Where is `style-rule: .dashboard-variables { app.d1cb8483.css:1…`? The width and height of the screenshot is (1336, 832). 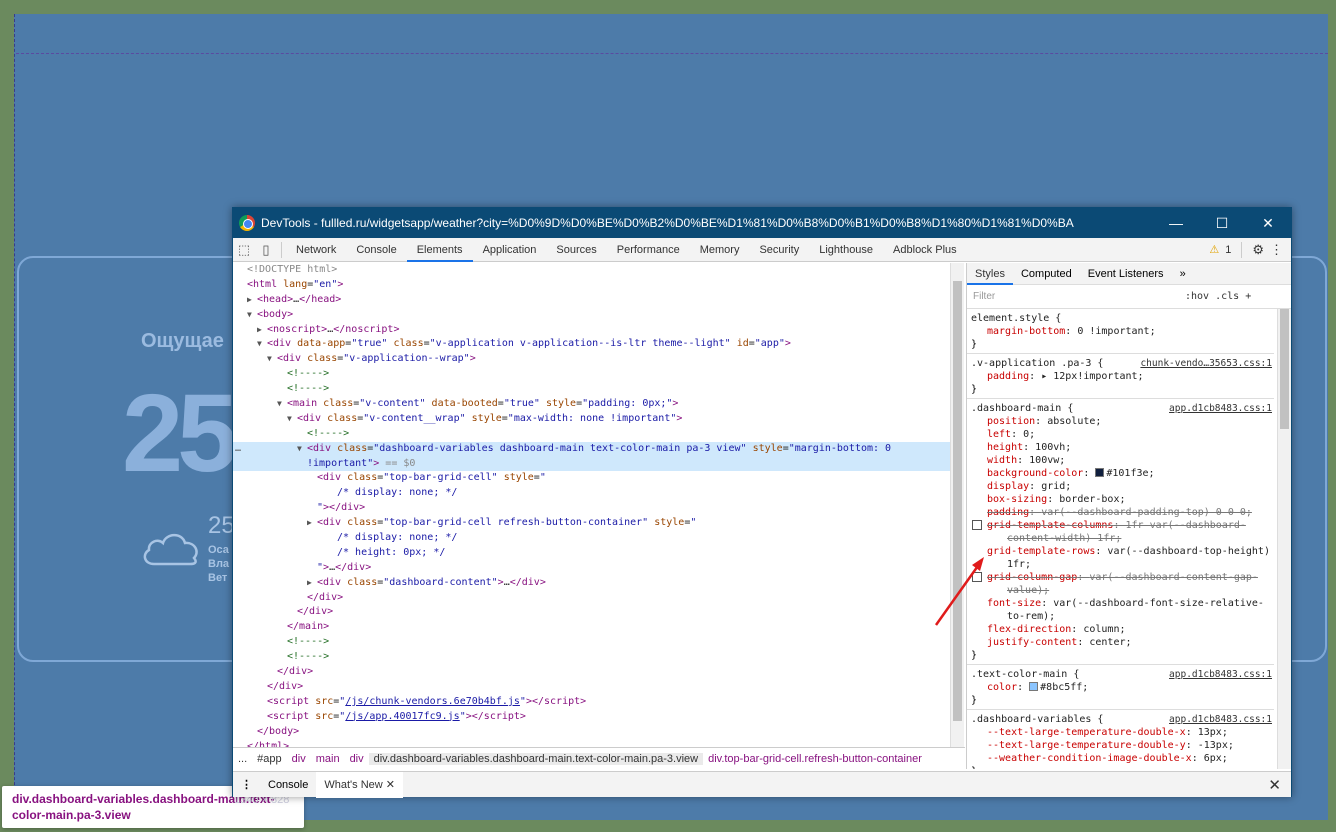 style-rule: .dashboard-variables { app.d1cb8483.css:1… is located at coordinates (1120, 739).